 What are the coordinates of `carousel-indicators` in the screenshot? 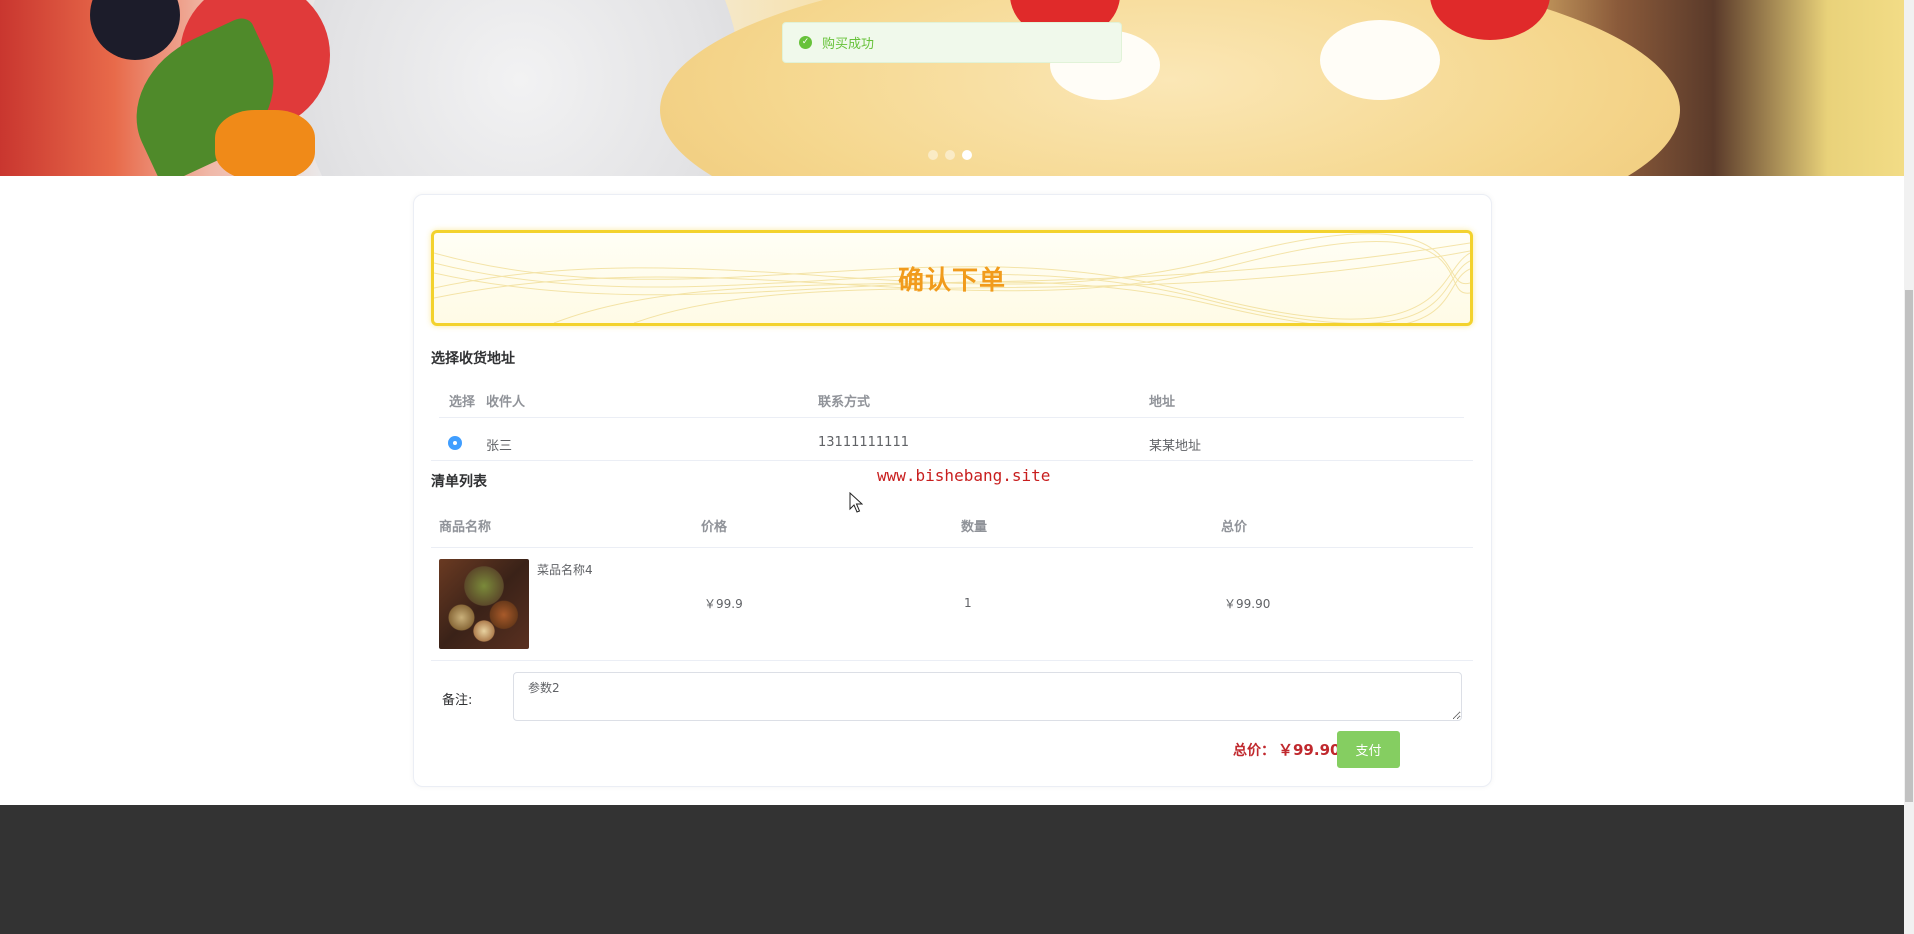 It's located at (950, 155).